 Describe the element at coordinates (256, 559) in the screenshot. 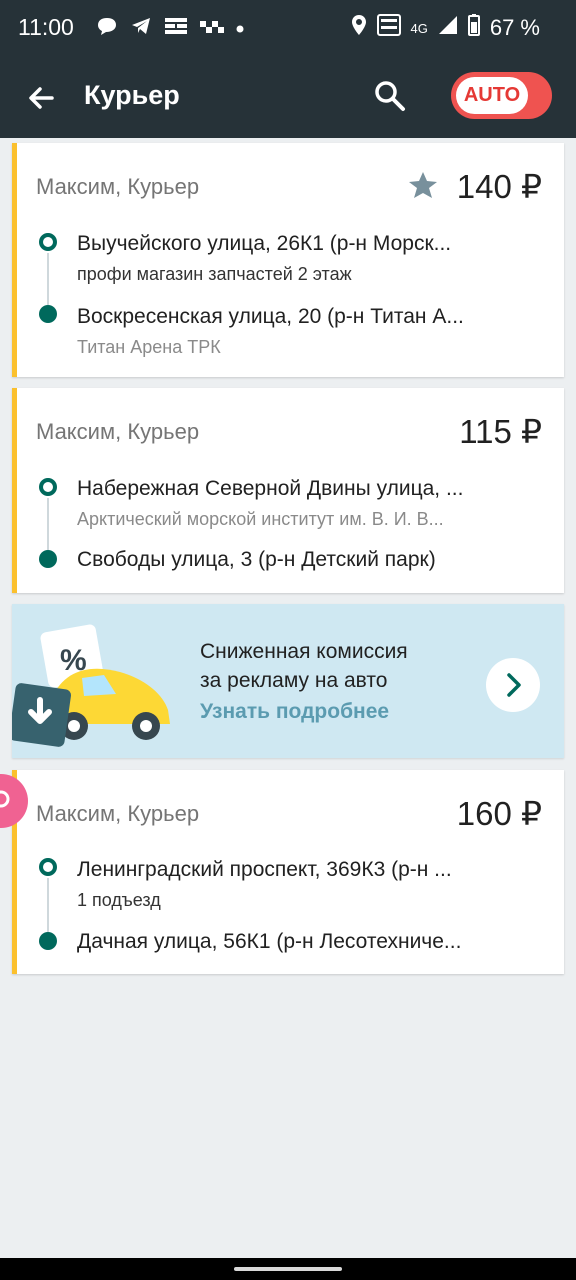

I see `dropoff-address: Свободы улица, 3 (р-н Детский парк)` at that location.